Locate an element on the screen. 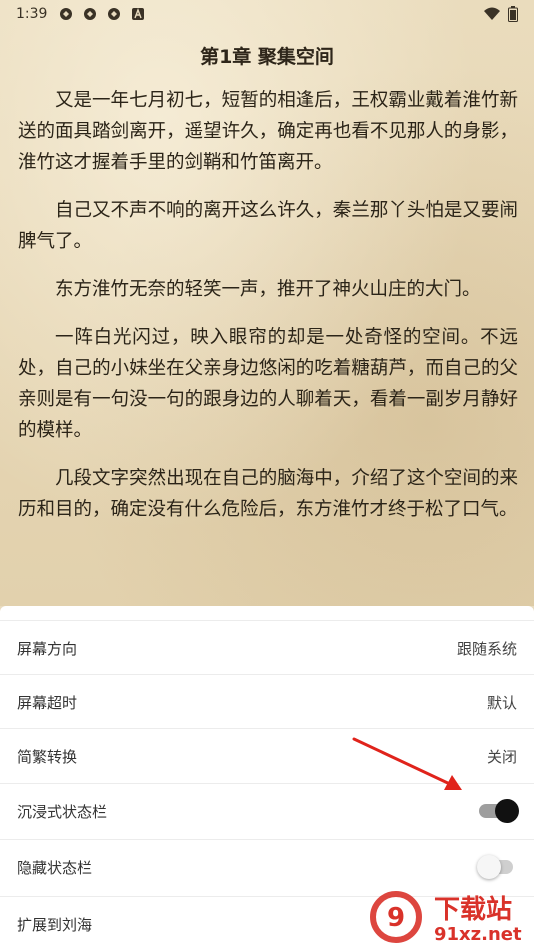  setting-label: 沉浸式状态栏 is located at coordinates (62, 811).